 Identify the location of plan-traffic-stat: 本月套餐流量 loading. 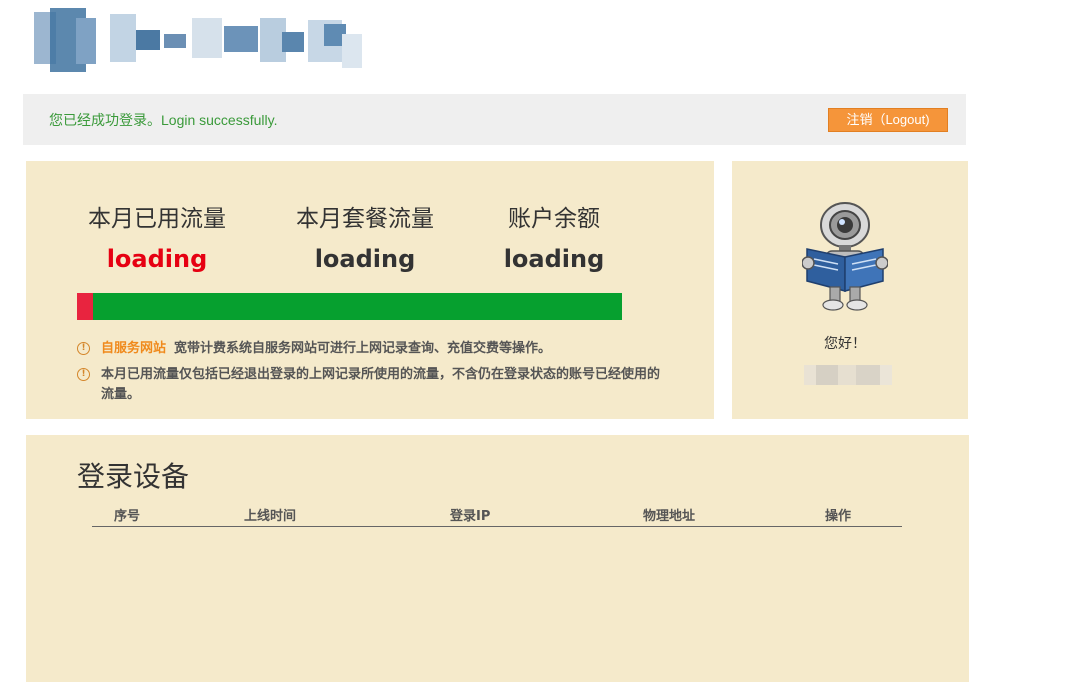
(365, 236).